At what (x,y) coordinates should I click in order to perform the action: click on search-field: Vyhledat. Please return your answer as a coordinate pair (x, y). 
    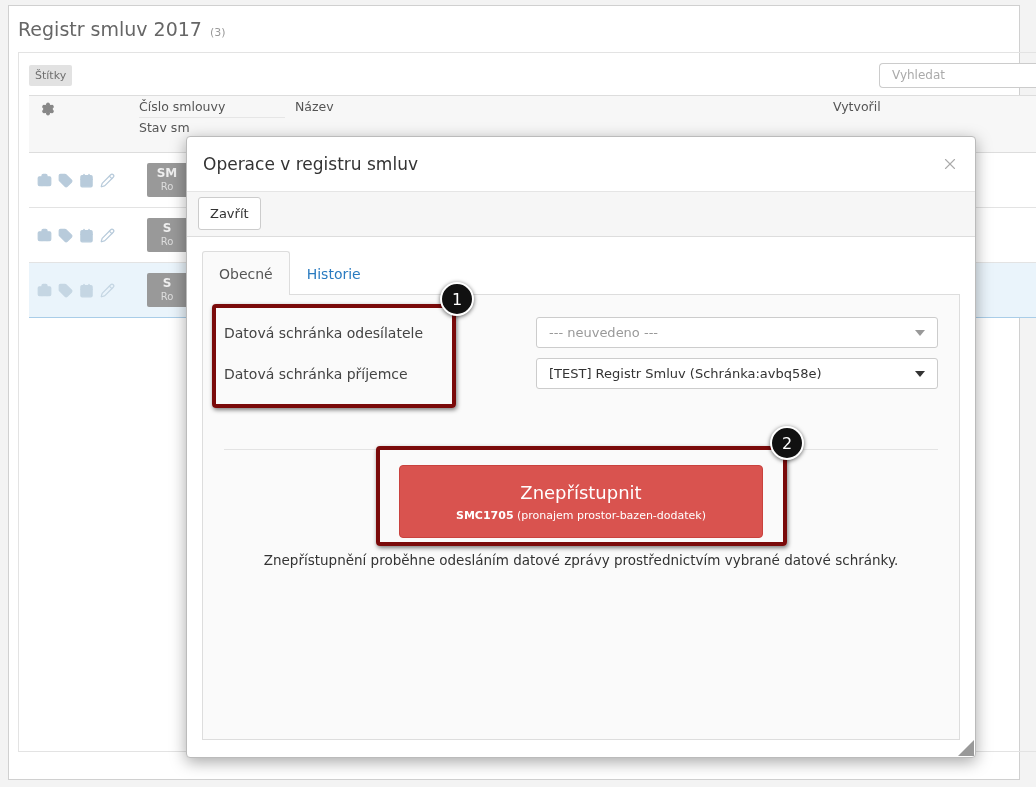
    Looking at the image, I should click on (957, 75).